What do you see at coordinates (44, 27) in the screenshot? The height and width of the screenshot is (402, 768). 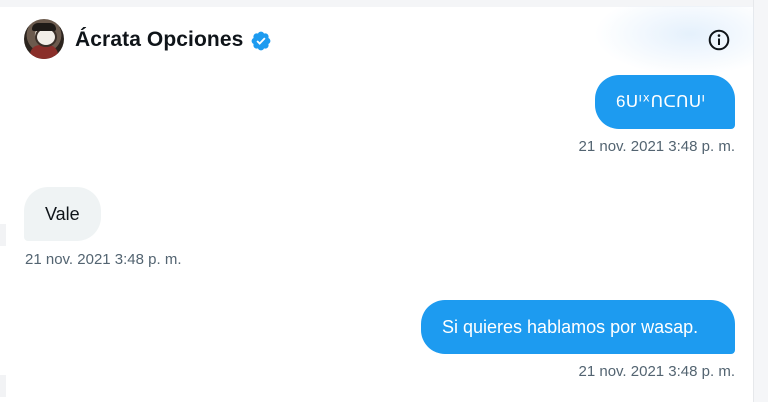 I see `avatar-hat` at bounding box center [44, 27].